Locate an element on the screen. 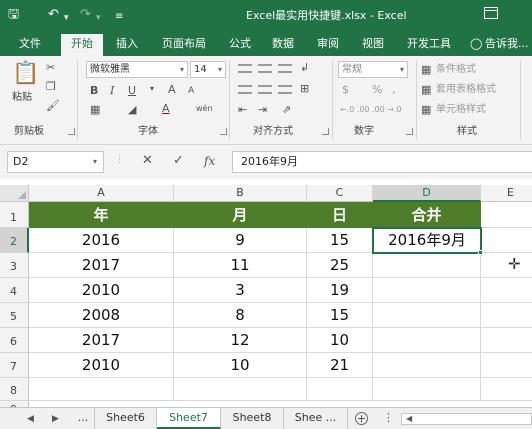 Image resolution: width=532 pixels, height=429 pixels. align-left-icon is located at coordinates (245, 89).